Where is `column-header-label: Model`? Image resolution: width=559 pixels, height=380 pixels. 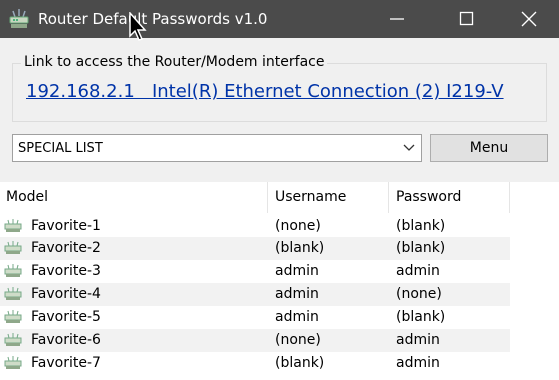
column-header-label: Model is located at coordinates (27, 197).